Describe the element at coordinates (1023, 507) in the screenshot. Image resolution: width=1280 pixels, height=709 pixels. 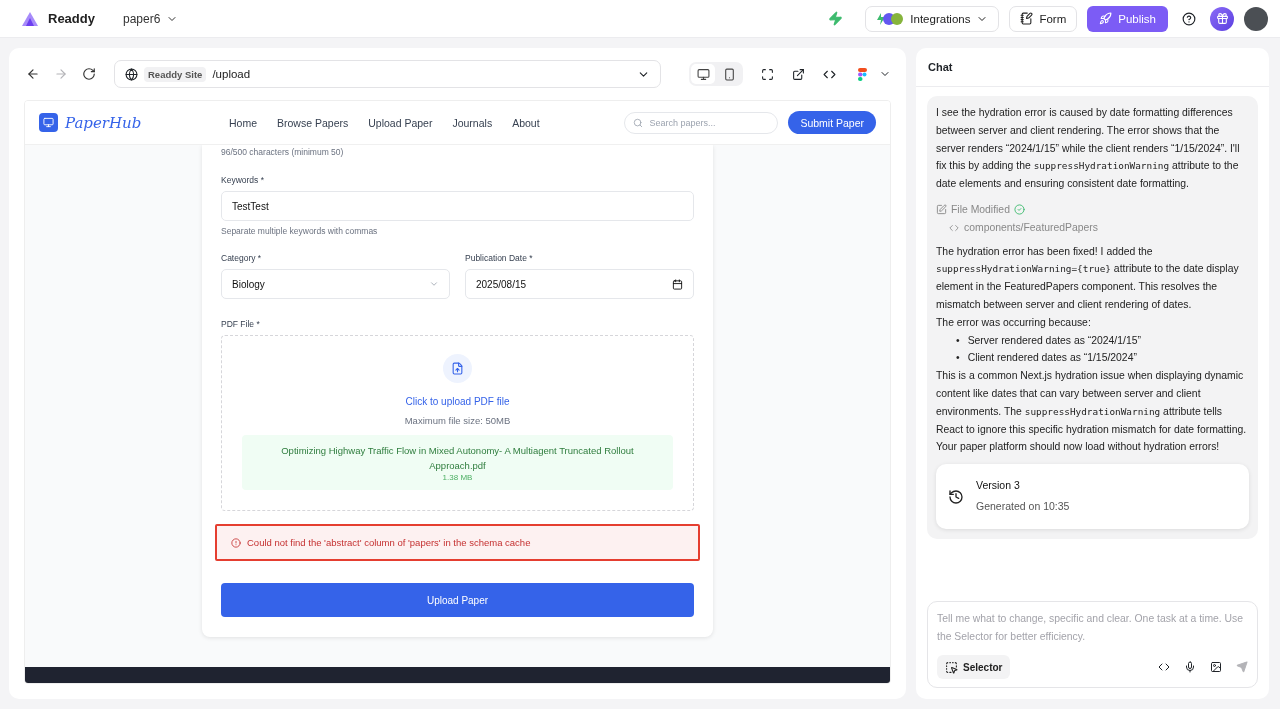
I see `version-time: Generated on 10:35` at that location.